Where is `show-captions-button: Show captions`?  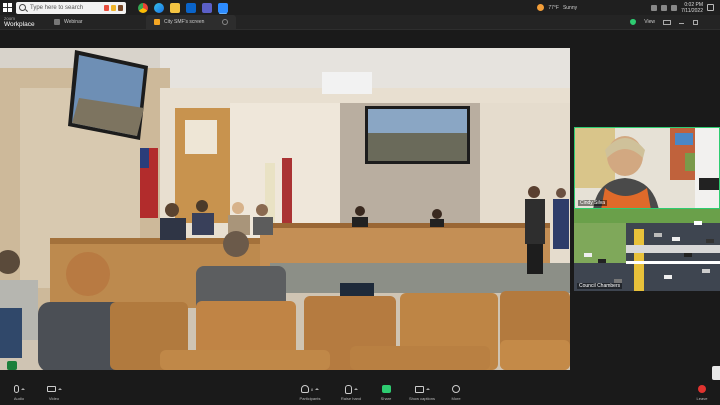
show-captions-button: Show captions is located at coordinates (422, 392).